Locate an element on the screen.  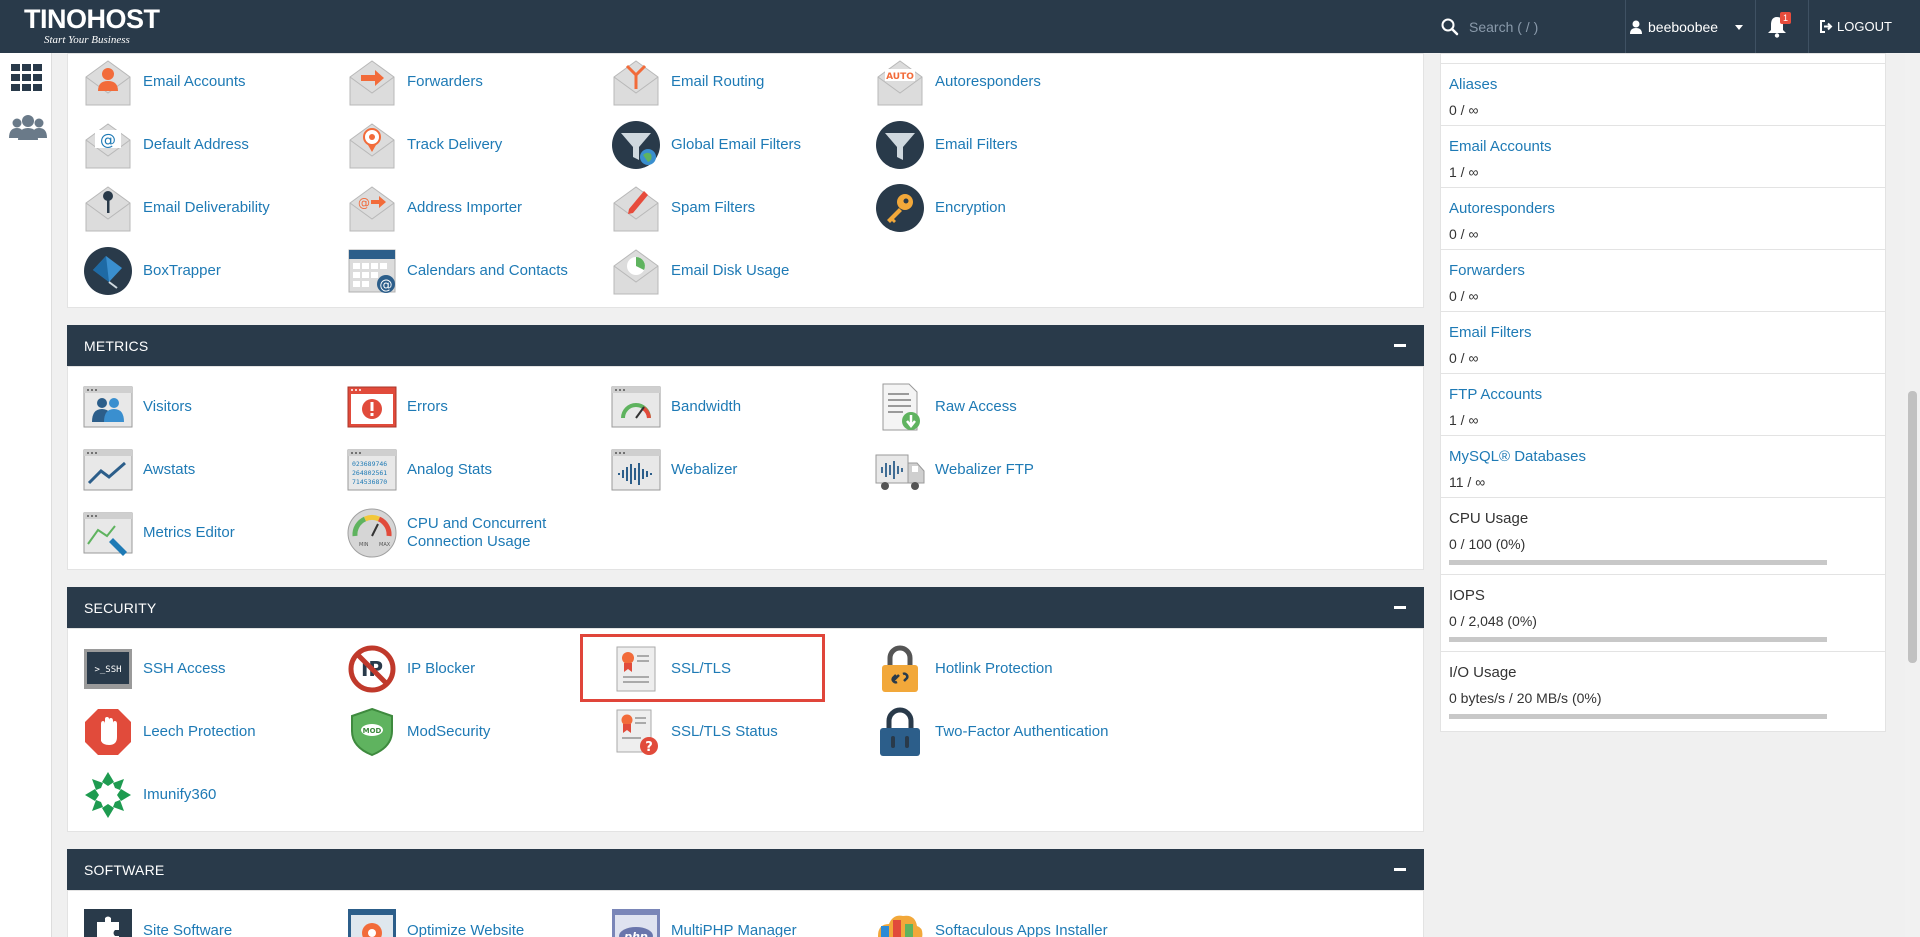
metrics-editor-link: Metrics Editor is located at coordinates (159, 533).